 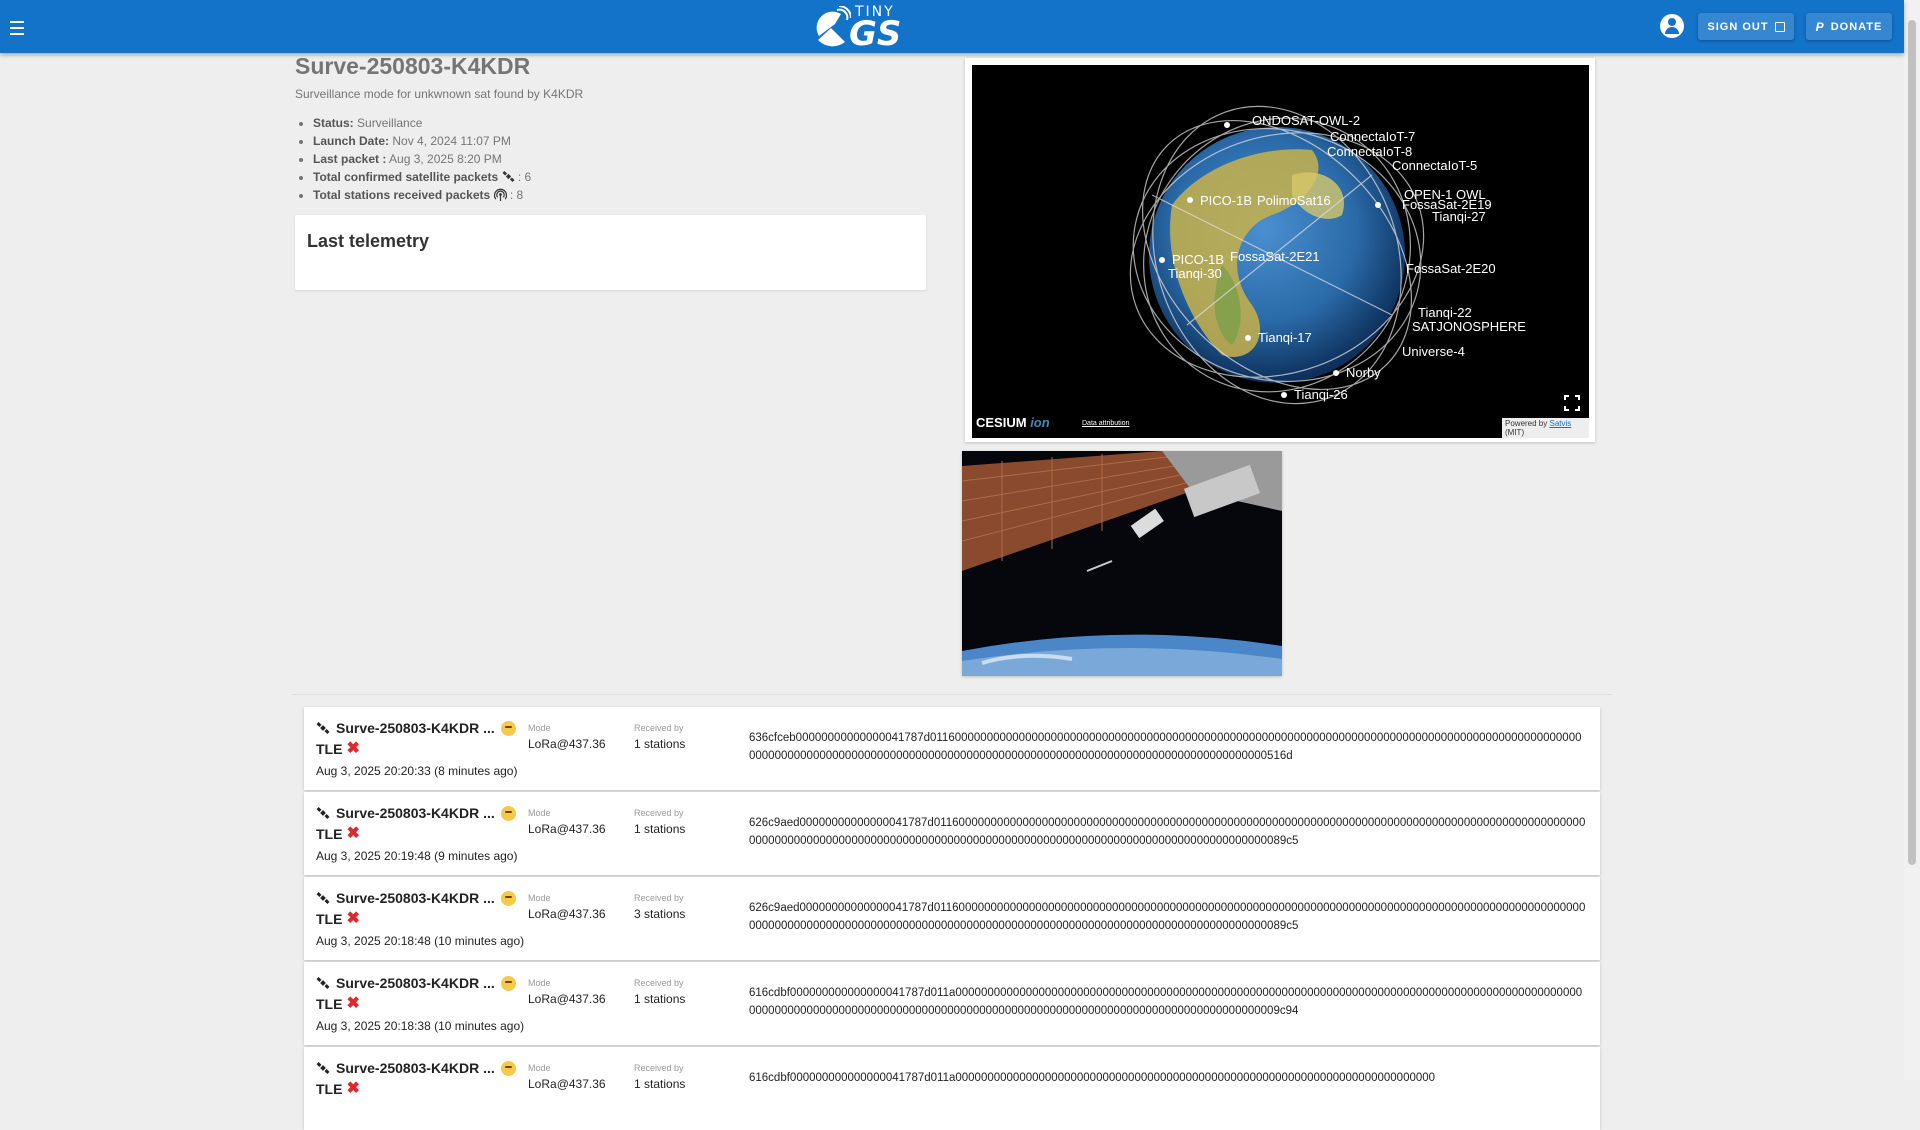 What do you see at coordinates (875, 34) in the screenshot?
I see `logo-gs-text: GS` at bounding box center [875, 34].